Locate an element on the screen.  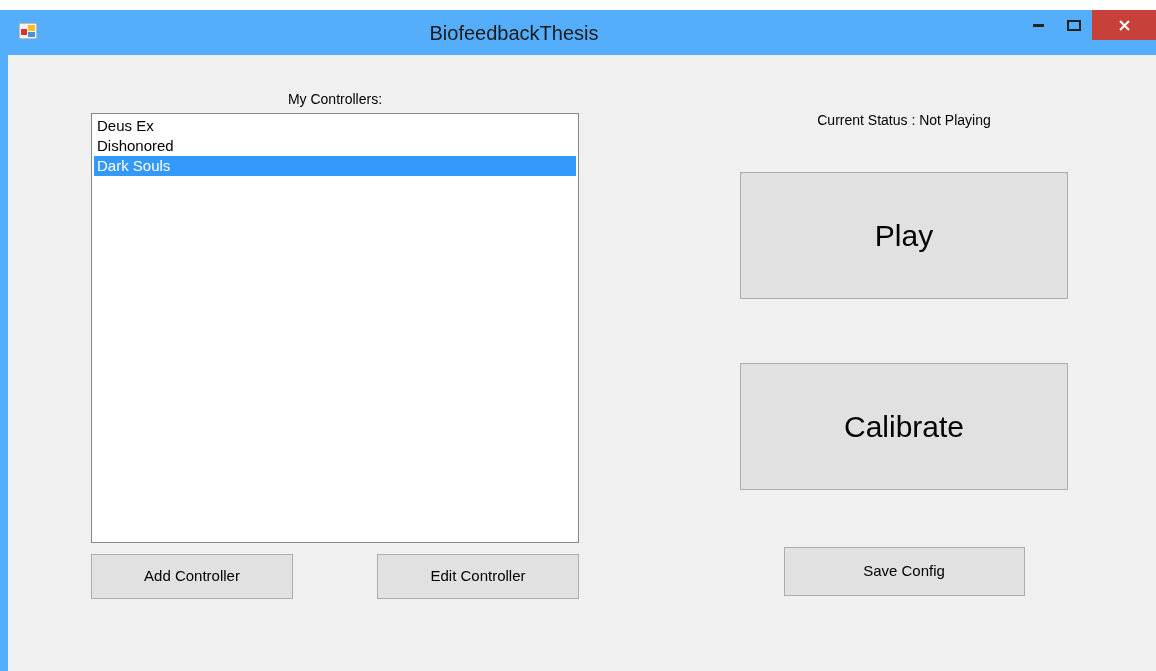
close-icon is located at coordinates (1124, 25).